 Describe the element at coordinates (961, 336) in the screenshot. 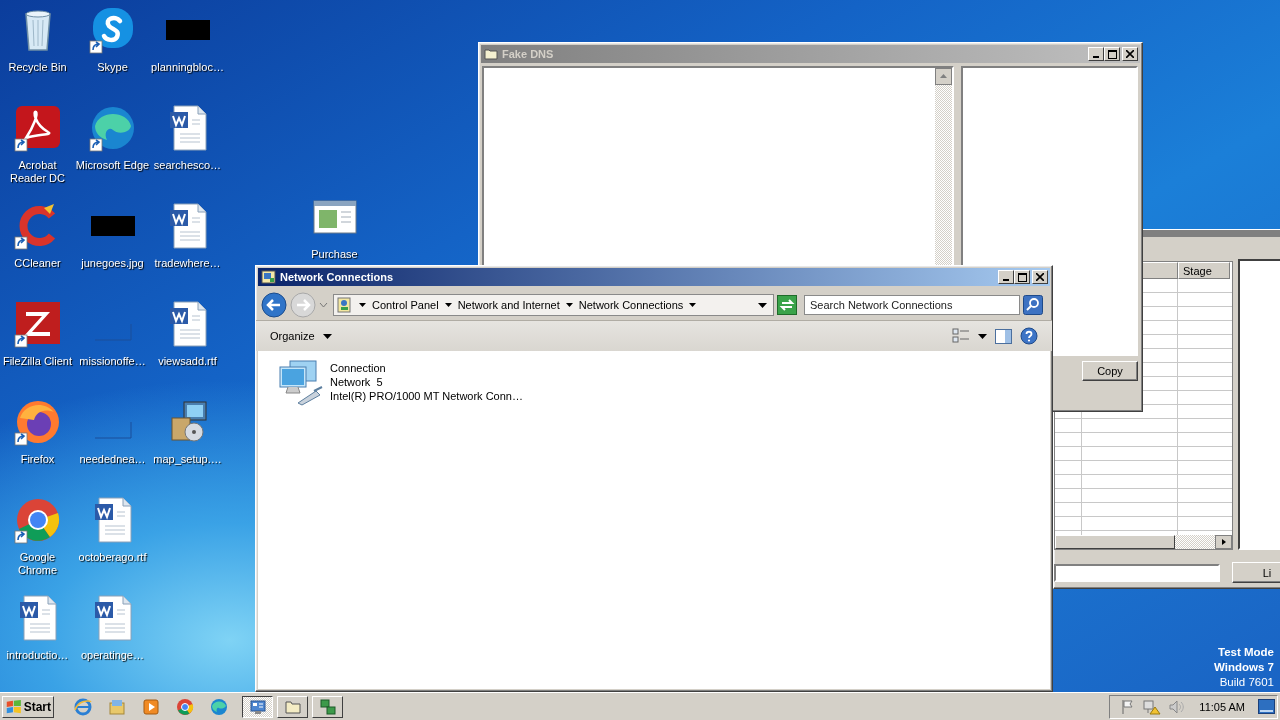

I see `view-options-icon` at that location.